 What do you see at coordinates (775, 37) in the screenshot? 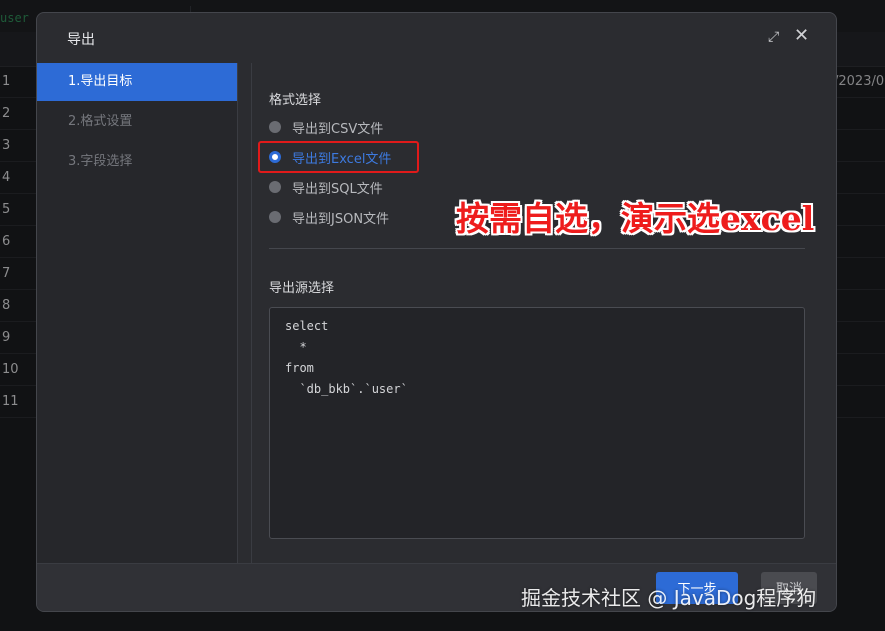
I see `expand-icon: ⤢` at bounding box center [775, 37].